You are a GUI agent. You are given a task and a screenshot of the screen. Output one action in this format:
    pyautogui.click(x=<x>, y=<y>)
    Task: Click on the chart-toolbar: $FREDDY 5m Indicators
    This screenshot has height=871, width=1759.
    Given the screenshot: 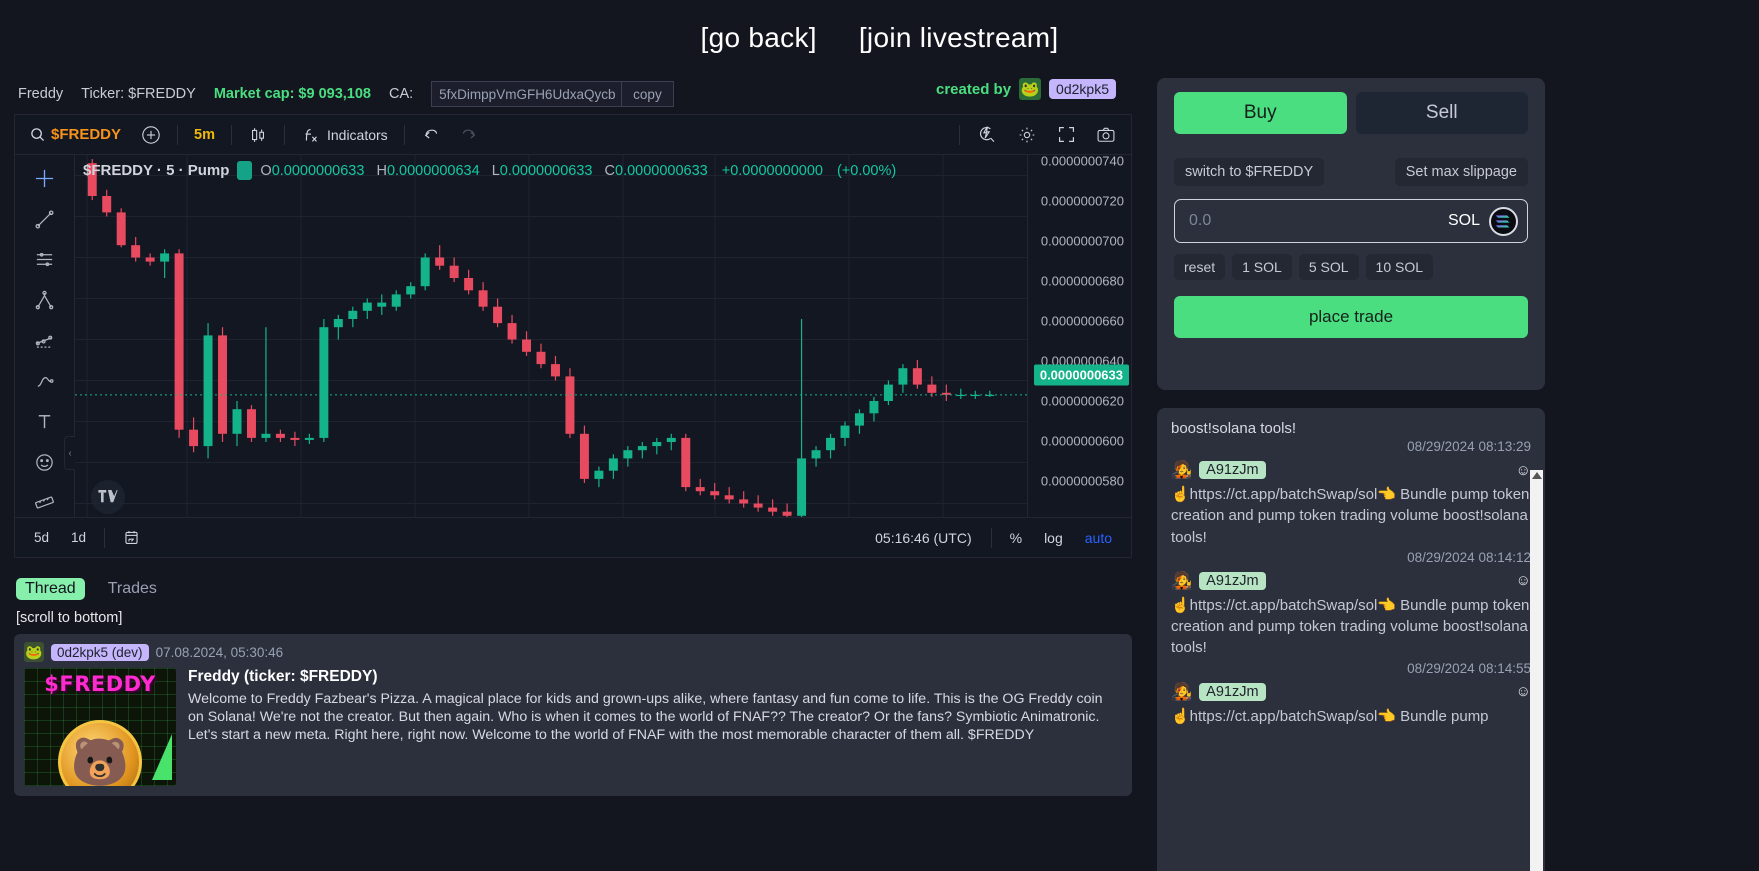 What is the action you would take?
    pyautogui.click(x=573, y=135)
    